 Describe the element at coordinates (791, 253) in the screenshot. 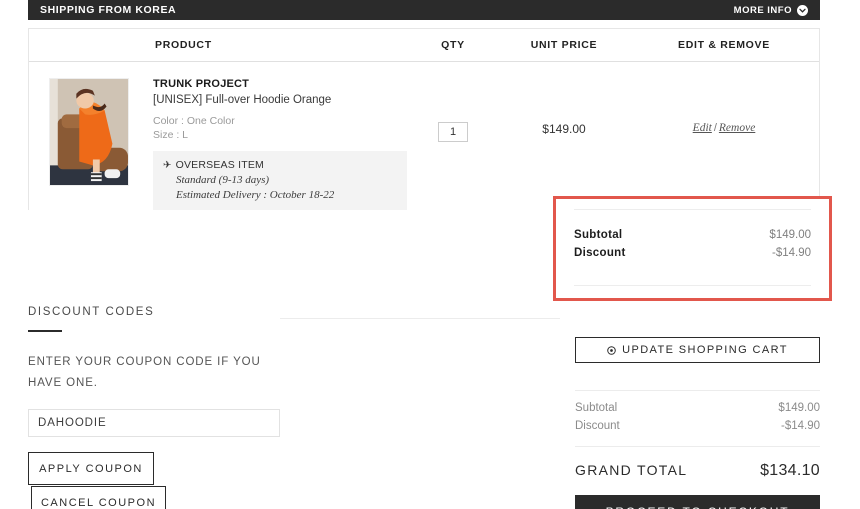

I see `highlight-discount-value: -$14.90` at that location.